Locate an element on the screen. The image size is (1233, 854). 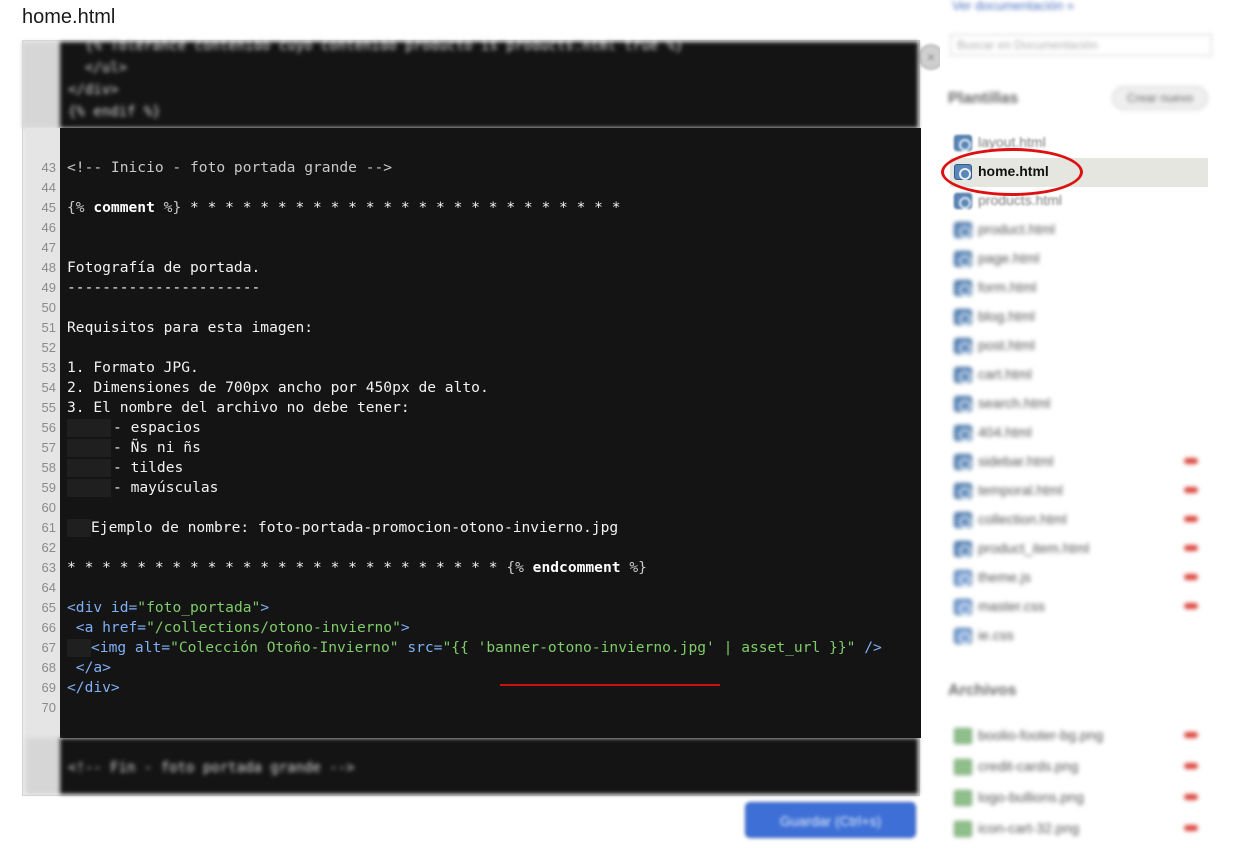
template-name: sidebar.html is located at coordinates (1016, 461).